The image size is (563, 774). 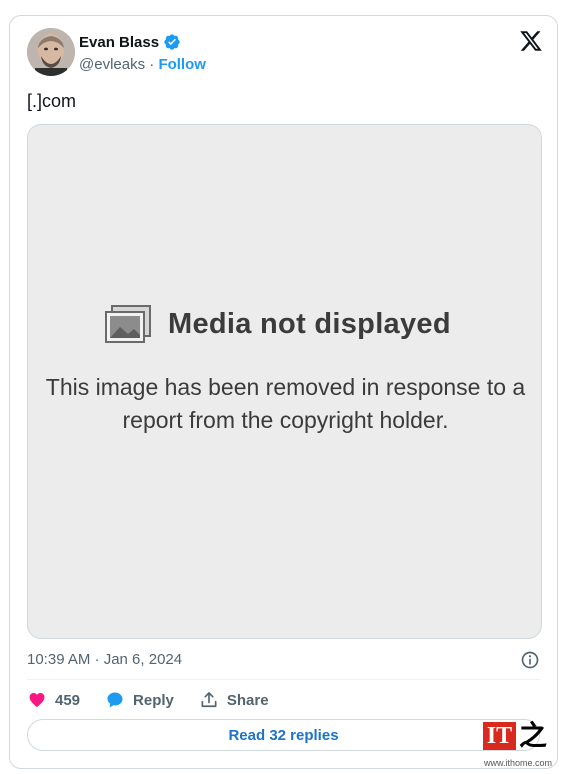 I want to click on author-handle: @evleaks, so click(x=112, y=64).